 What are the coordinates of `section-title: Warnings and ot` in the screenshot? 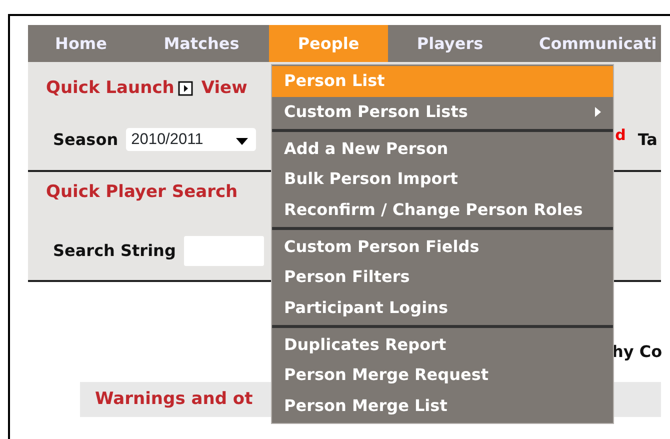 It's located at (174, 399).